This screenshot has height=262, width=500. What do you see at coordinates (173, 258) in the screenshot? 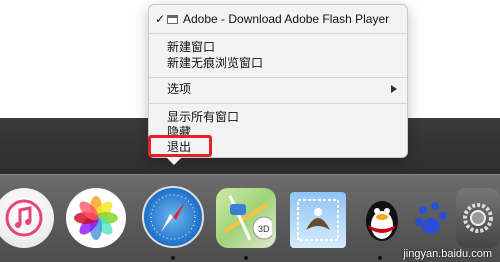
I see `safari-running-indicator` at bounding box center [173, 258].